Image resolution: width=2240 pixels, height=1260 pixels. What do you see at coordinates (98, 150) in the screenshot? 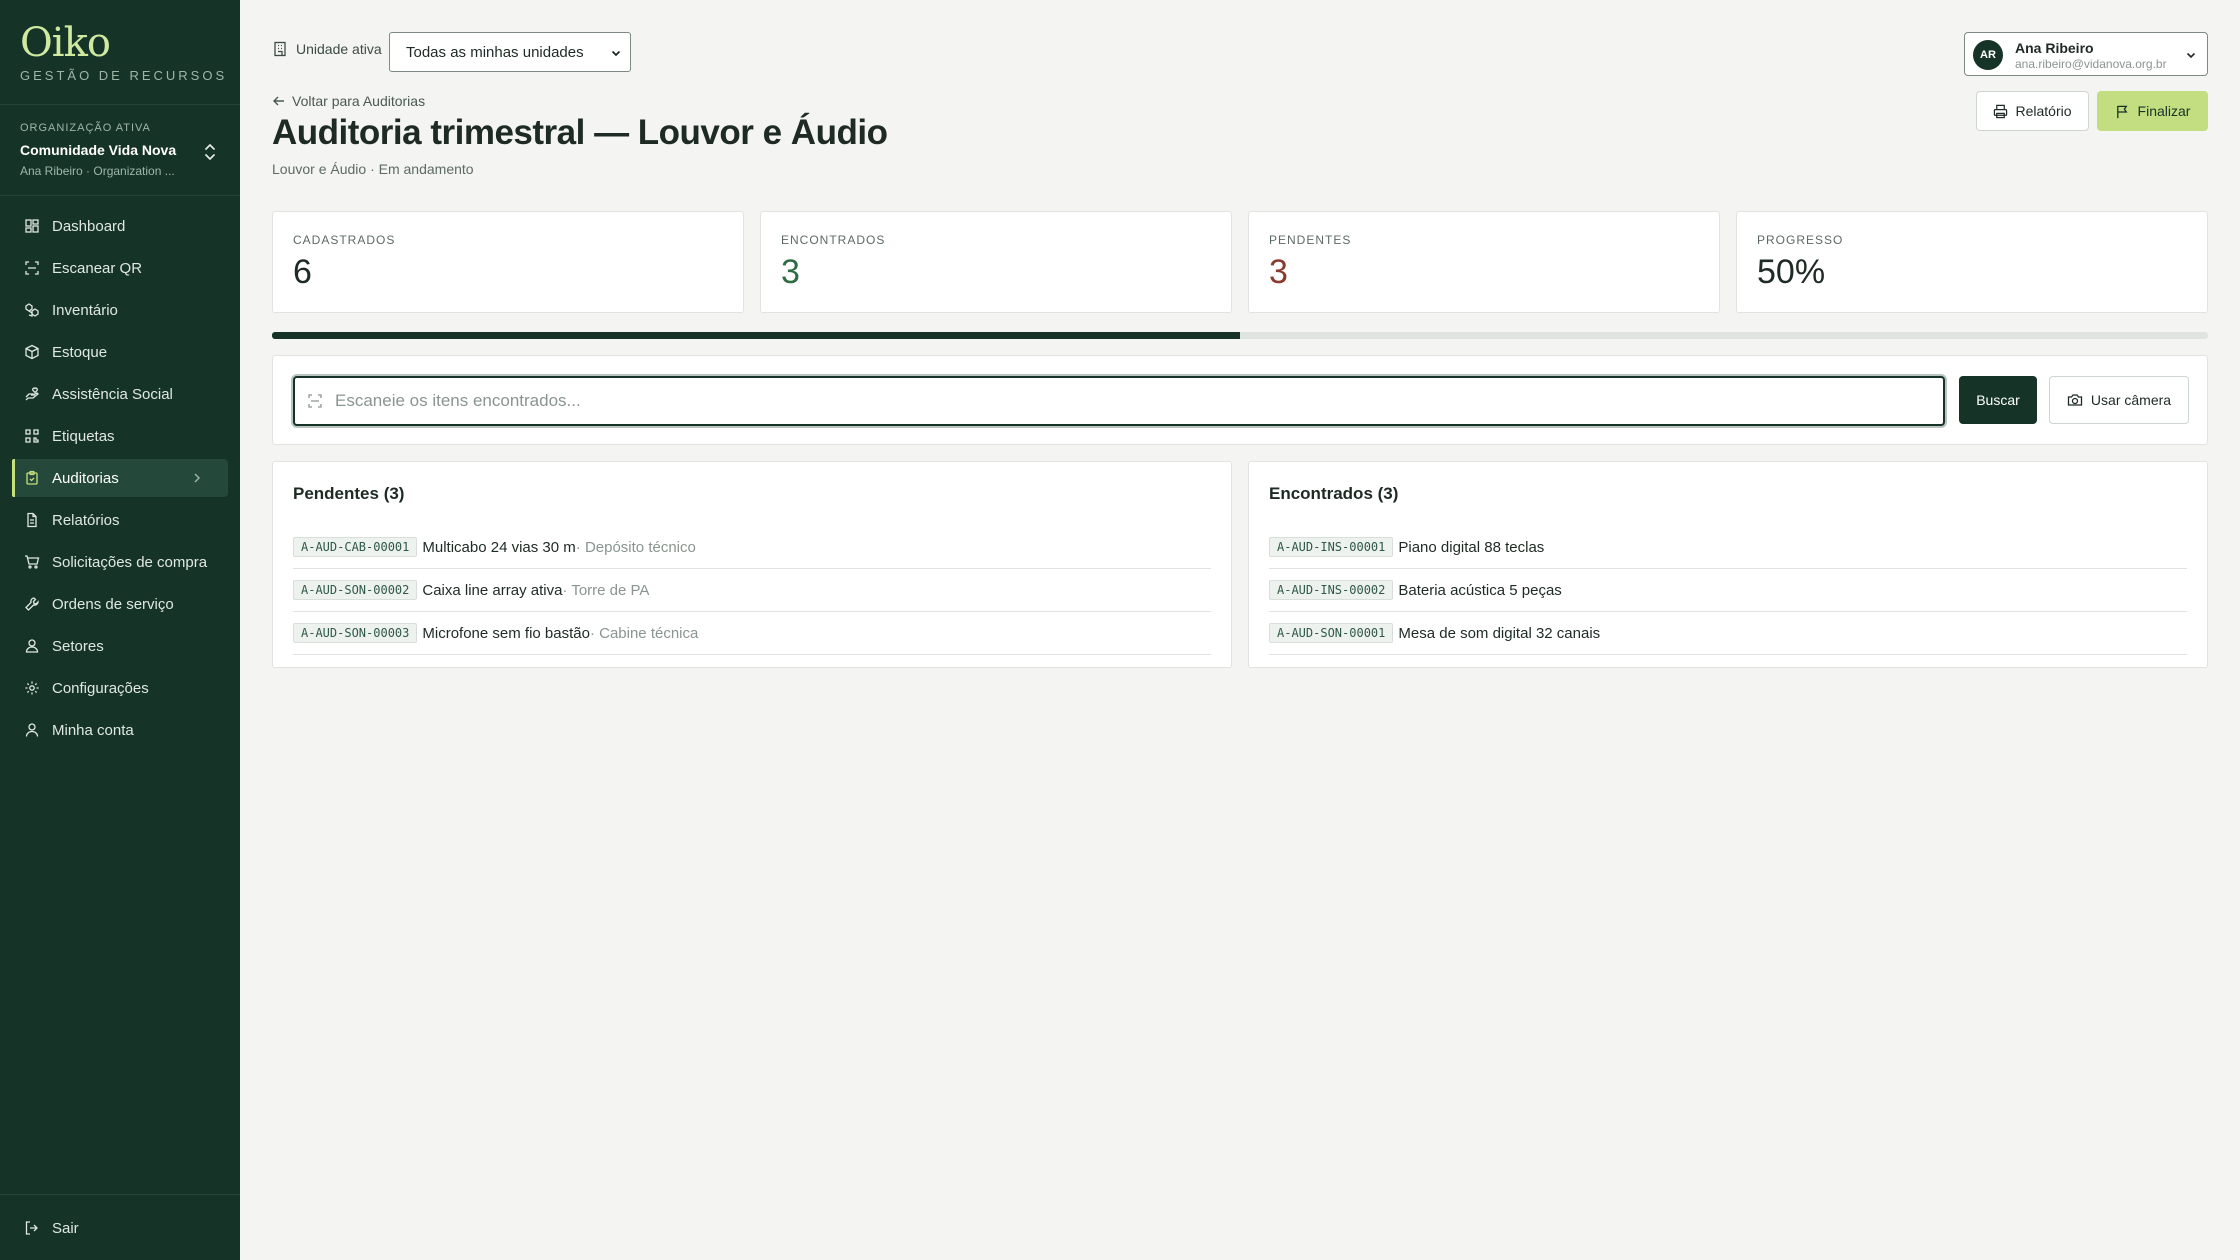
I see `org-name: Comunidade Vida Nova` at bounding box center [98, 150].